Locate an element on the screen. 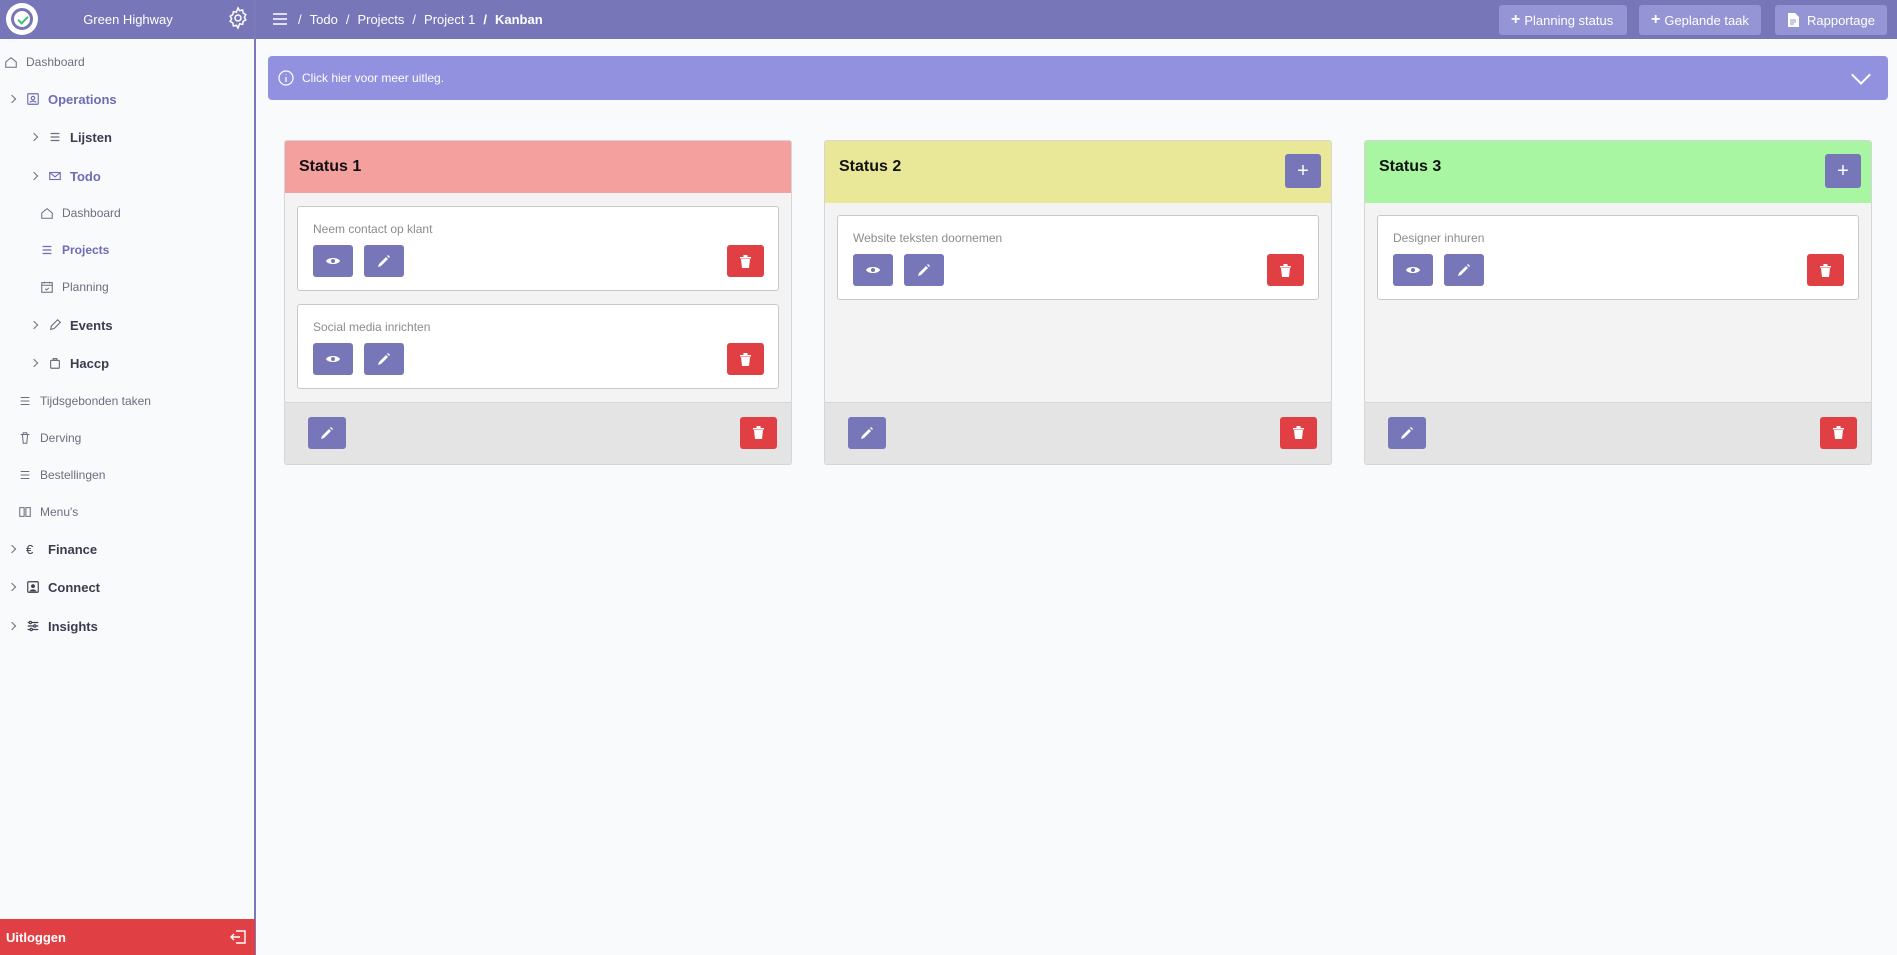 The image size is (1897, 955). sidebar-item-label: Planning is located at coordinates (85, 287).